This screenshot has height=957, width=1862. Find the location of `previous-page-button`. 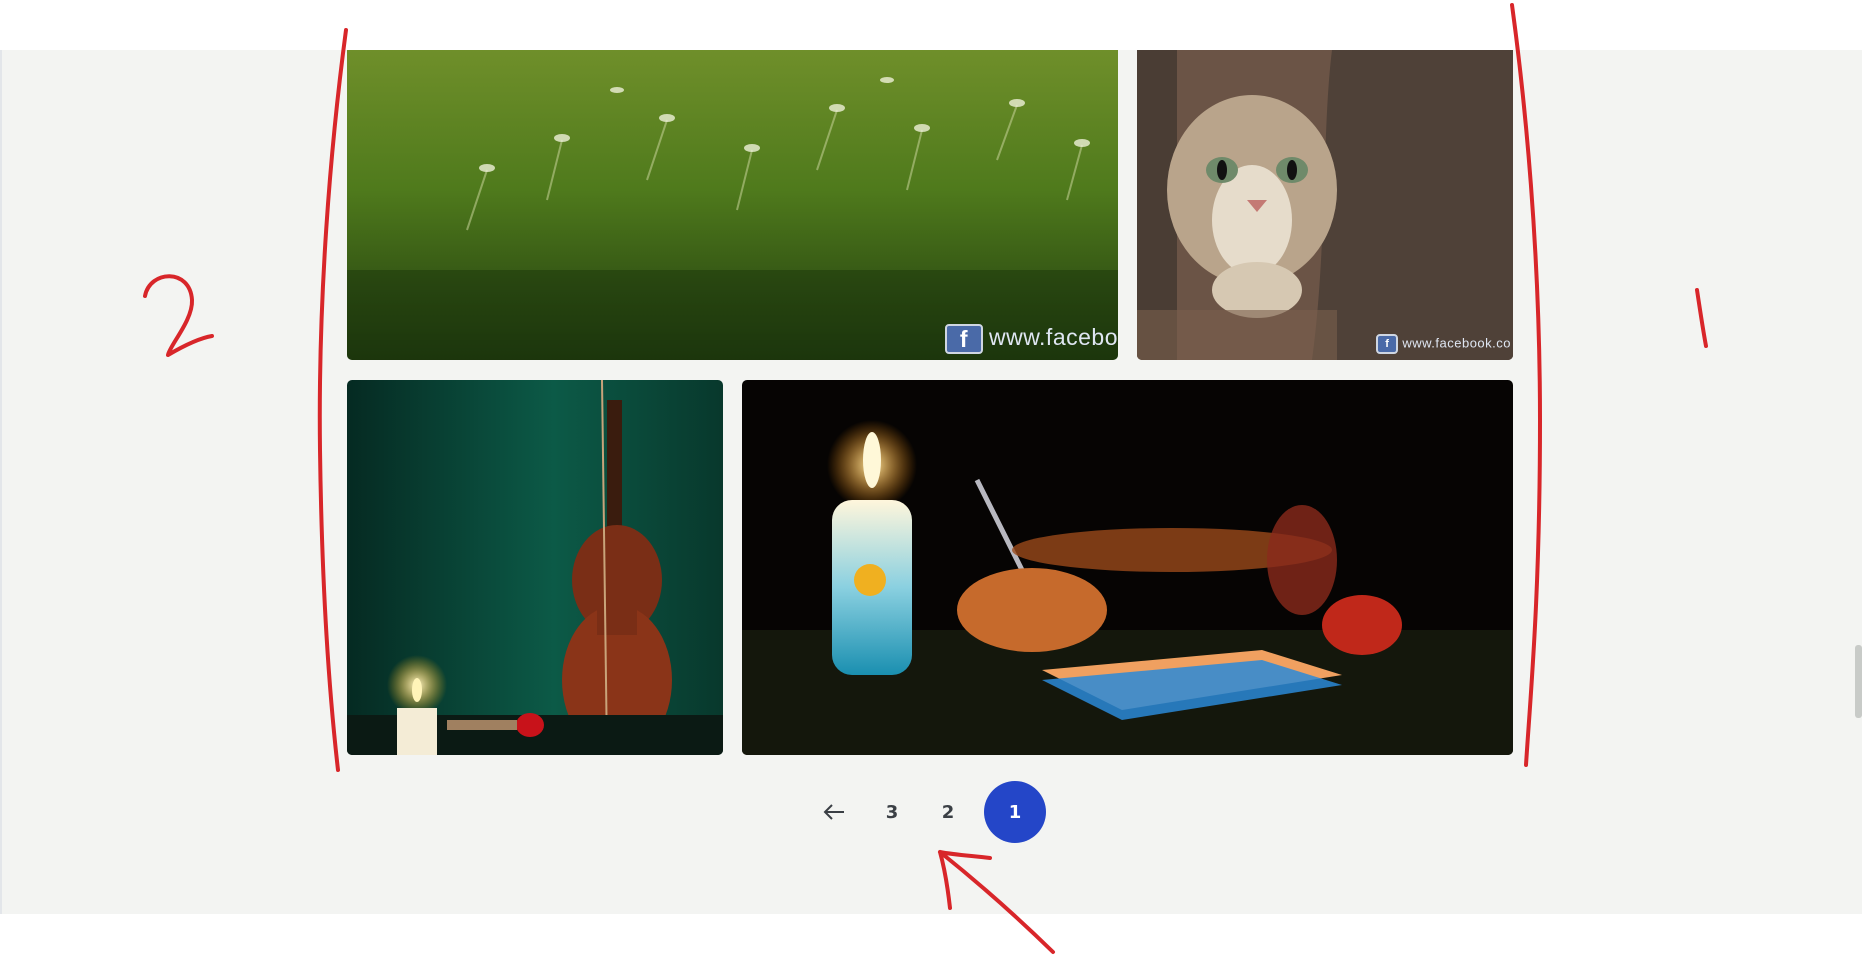

previous-page-button is located at coordinates (834, 812).